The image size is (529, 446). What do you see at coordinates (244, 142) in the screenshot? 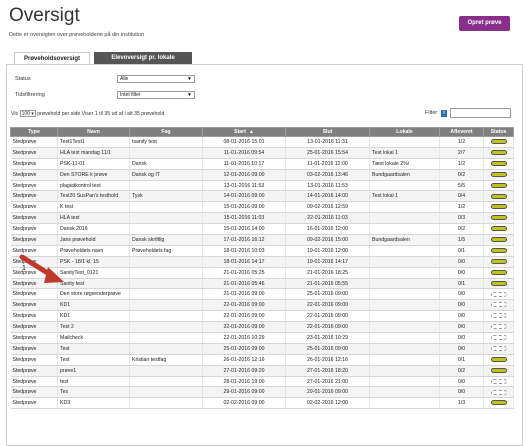
I see `cell-start: 08-01-2016 15:01` at bounding box center [244, 142].